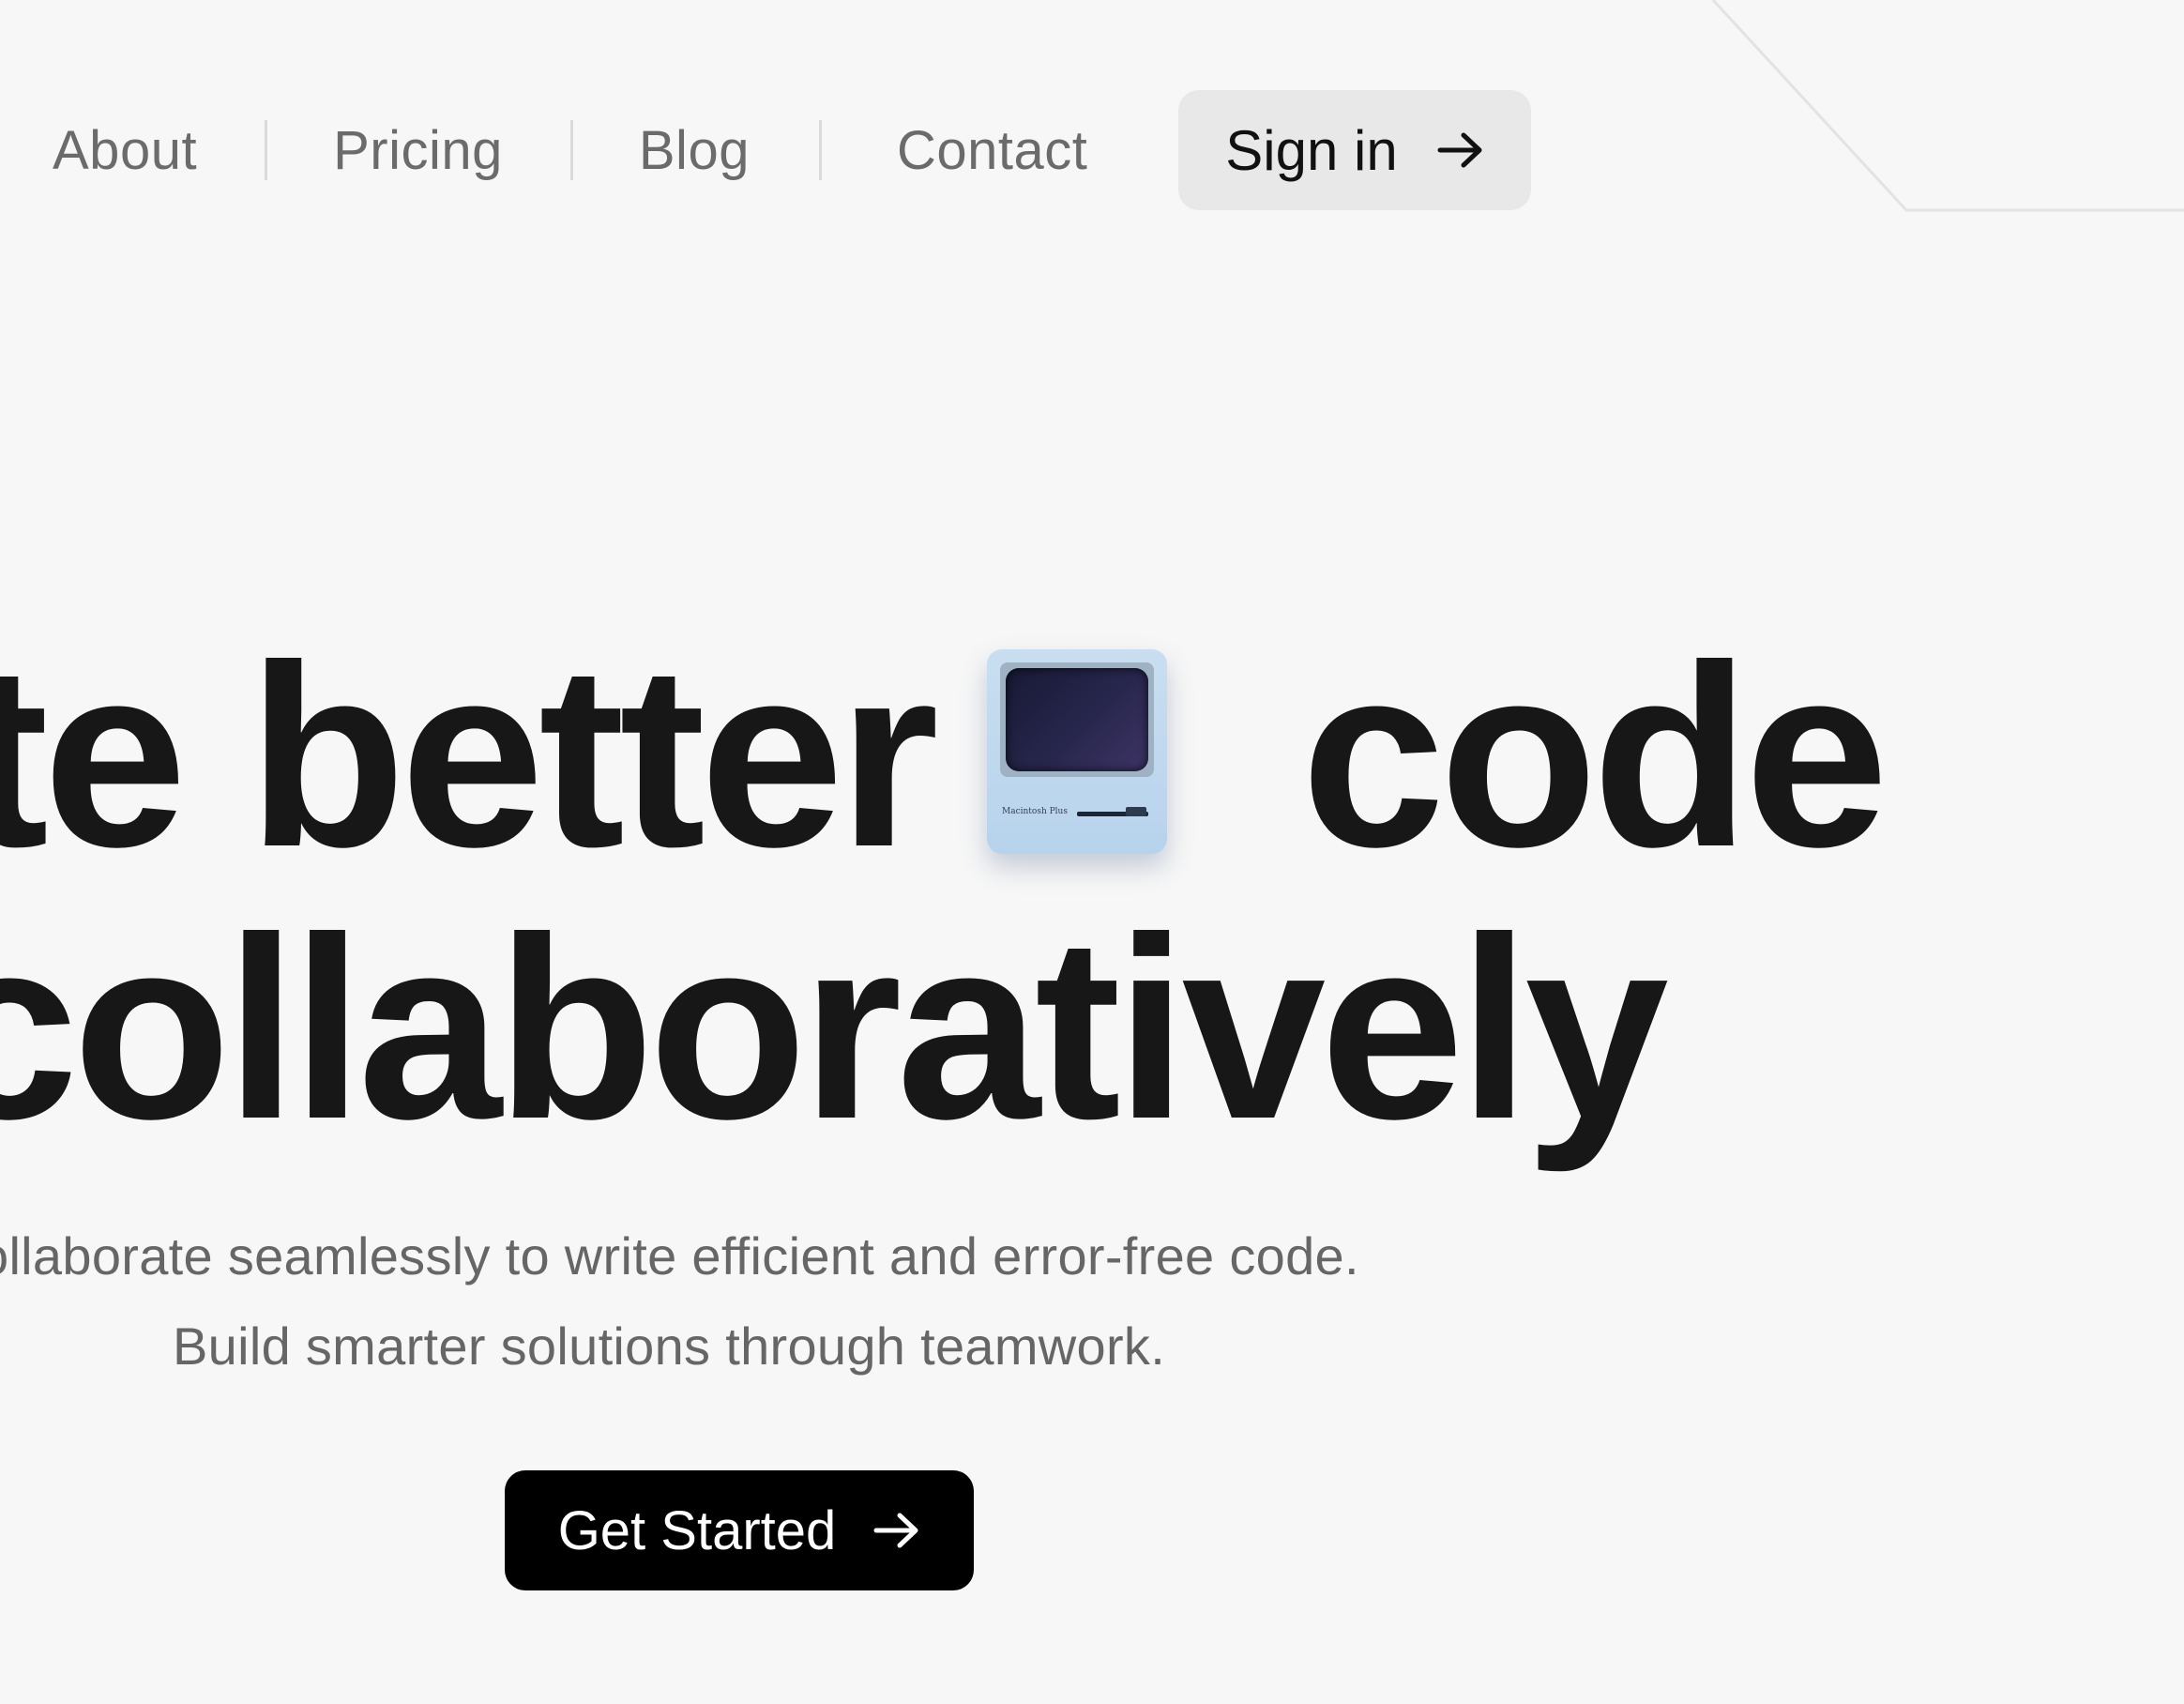 This screenshot has width=2184, height=1704. I want to click on nav-link-pricing: Pricing, so click(418, 150).